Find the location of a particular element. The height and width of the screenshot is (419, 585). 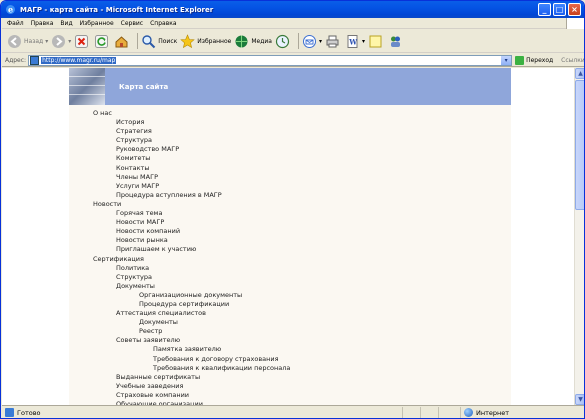

minimize-button: _ is located at coordinates (544, 9).